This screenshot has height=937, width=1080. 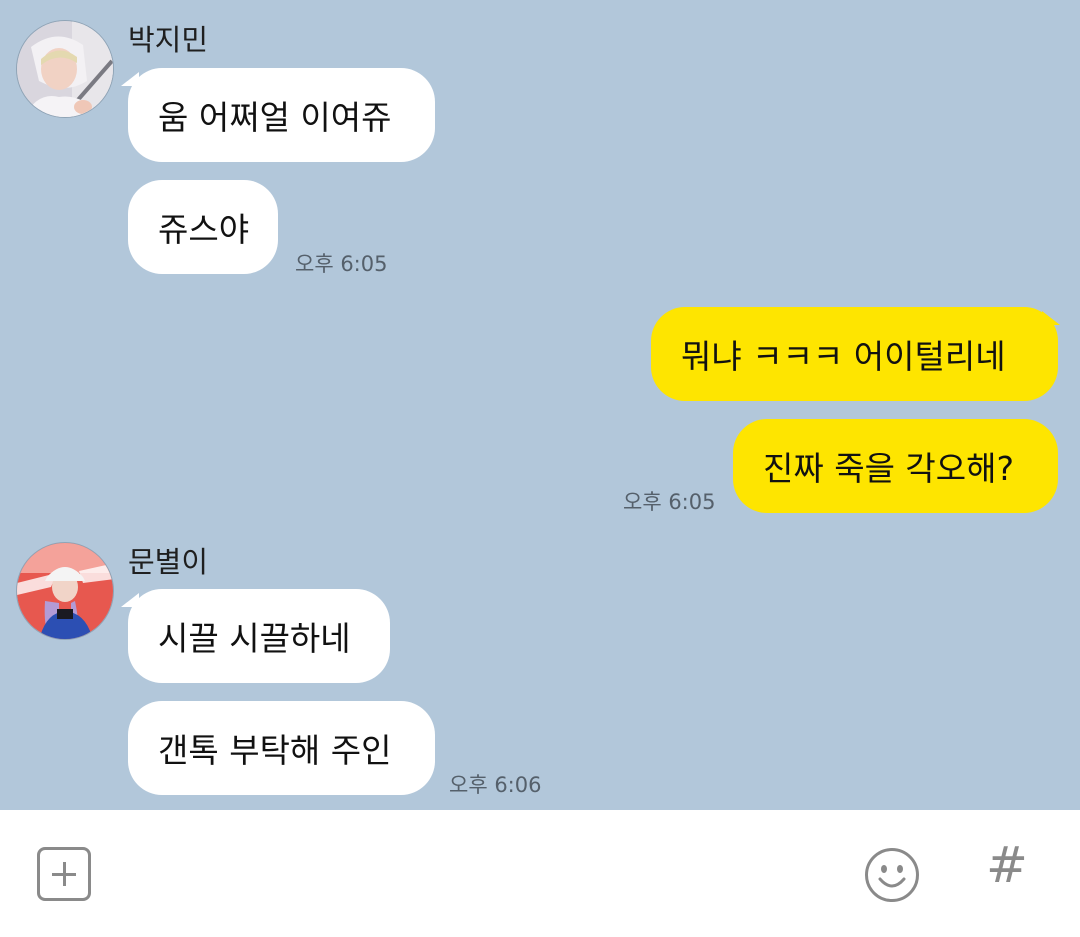 I want to click on message-text: 시끌 시끌하네, so click(x=254, y=638).